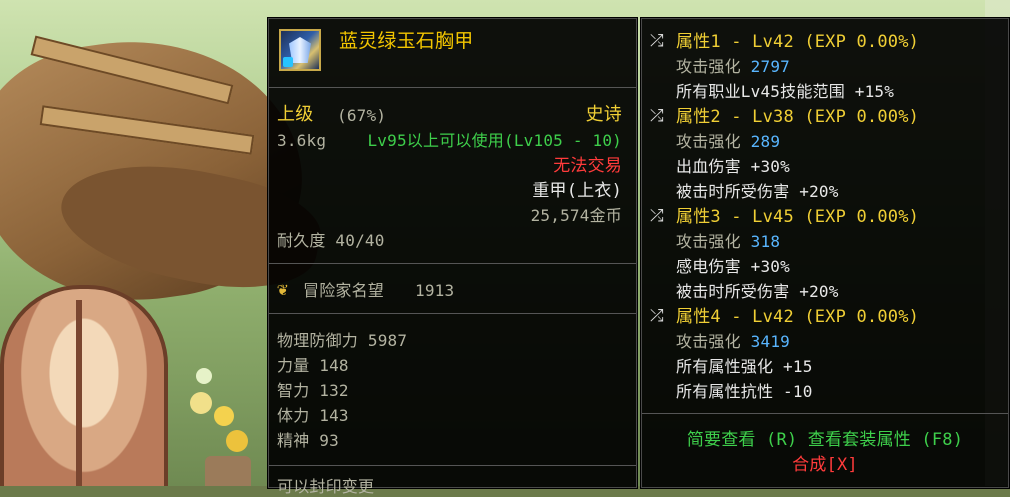 This screenshot has height=497, width=1010. Describe the element at coordinates (84, 385) in the screenshot. I see `arched-door` at that location.